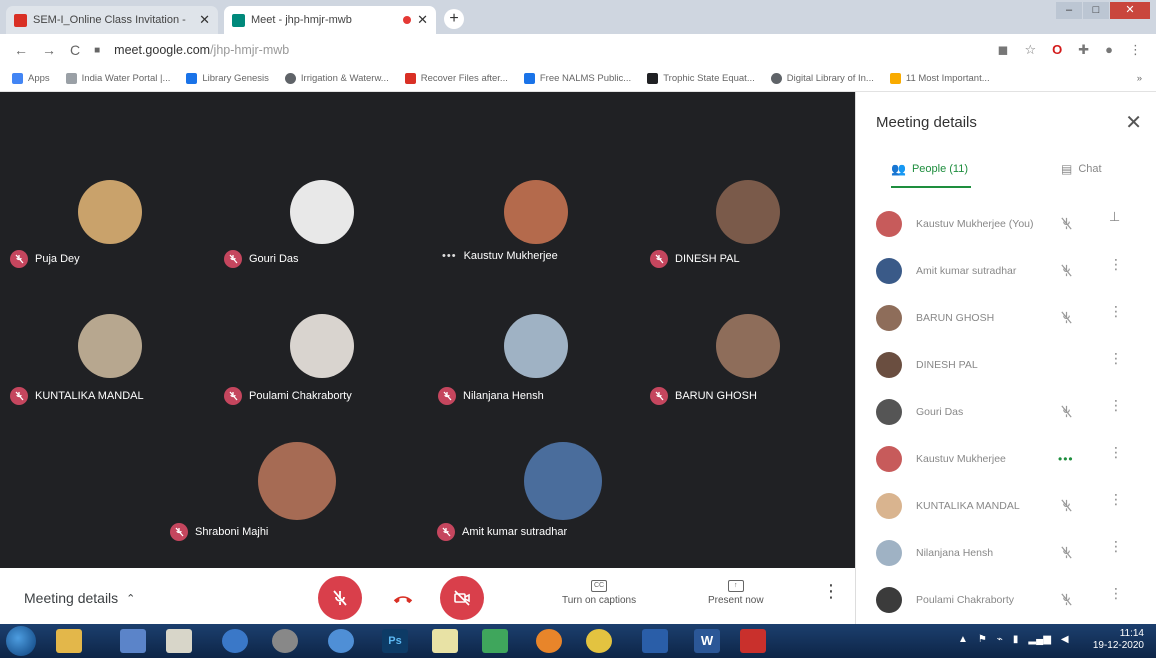 This screenshot has width=1156, height=658. What do you see at coordinates (1065, 639) in the screenshot?
I see `volume-icon: ◀` at bounding box center [1065, 639].